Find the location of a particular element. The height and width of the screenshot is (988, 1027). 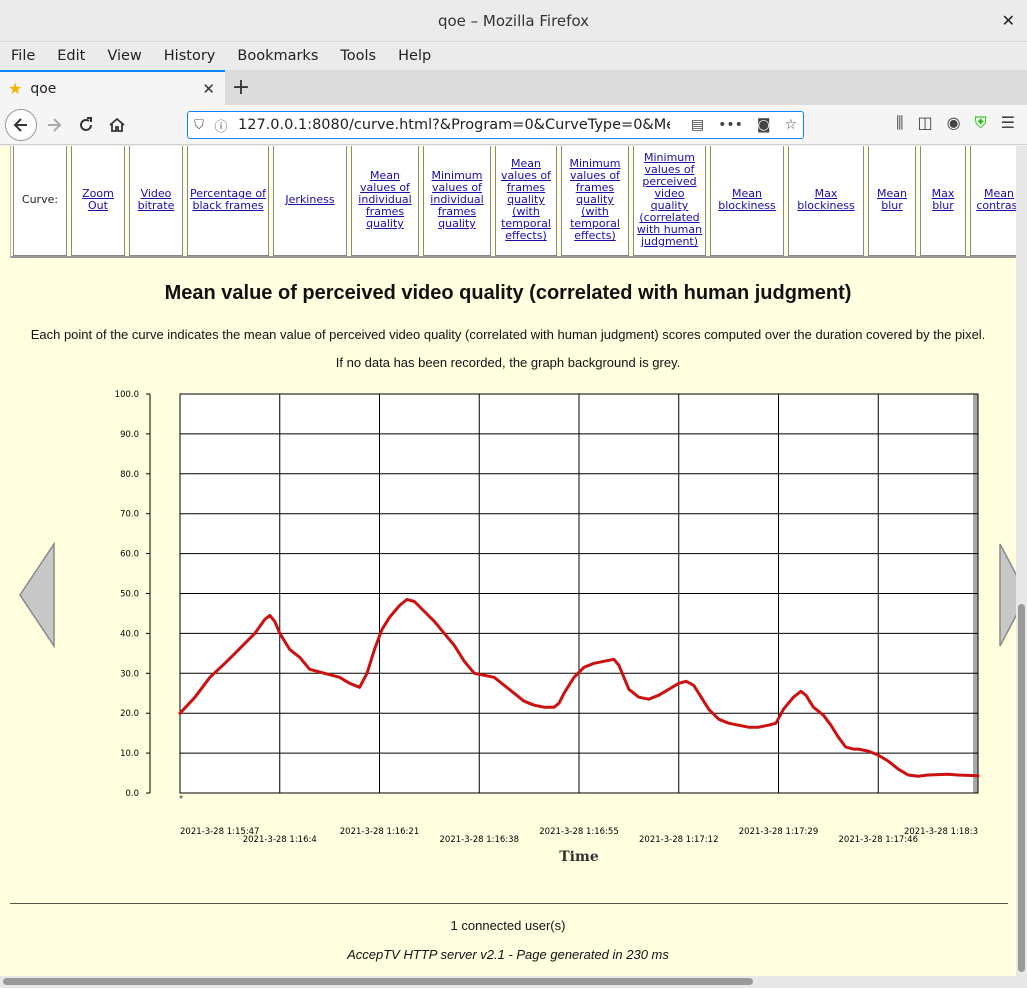

window-titlebar: qoe – Mozilla Firefox ✕ is located at coordinates (513, 21).